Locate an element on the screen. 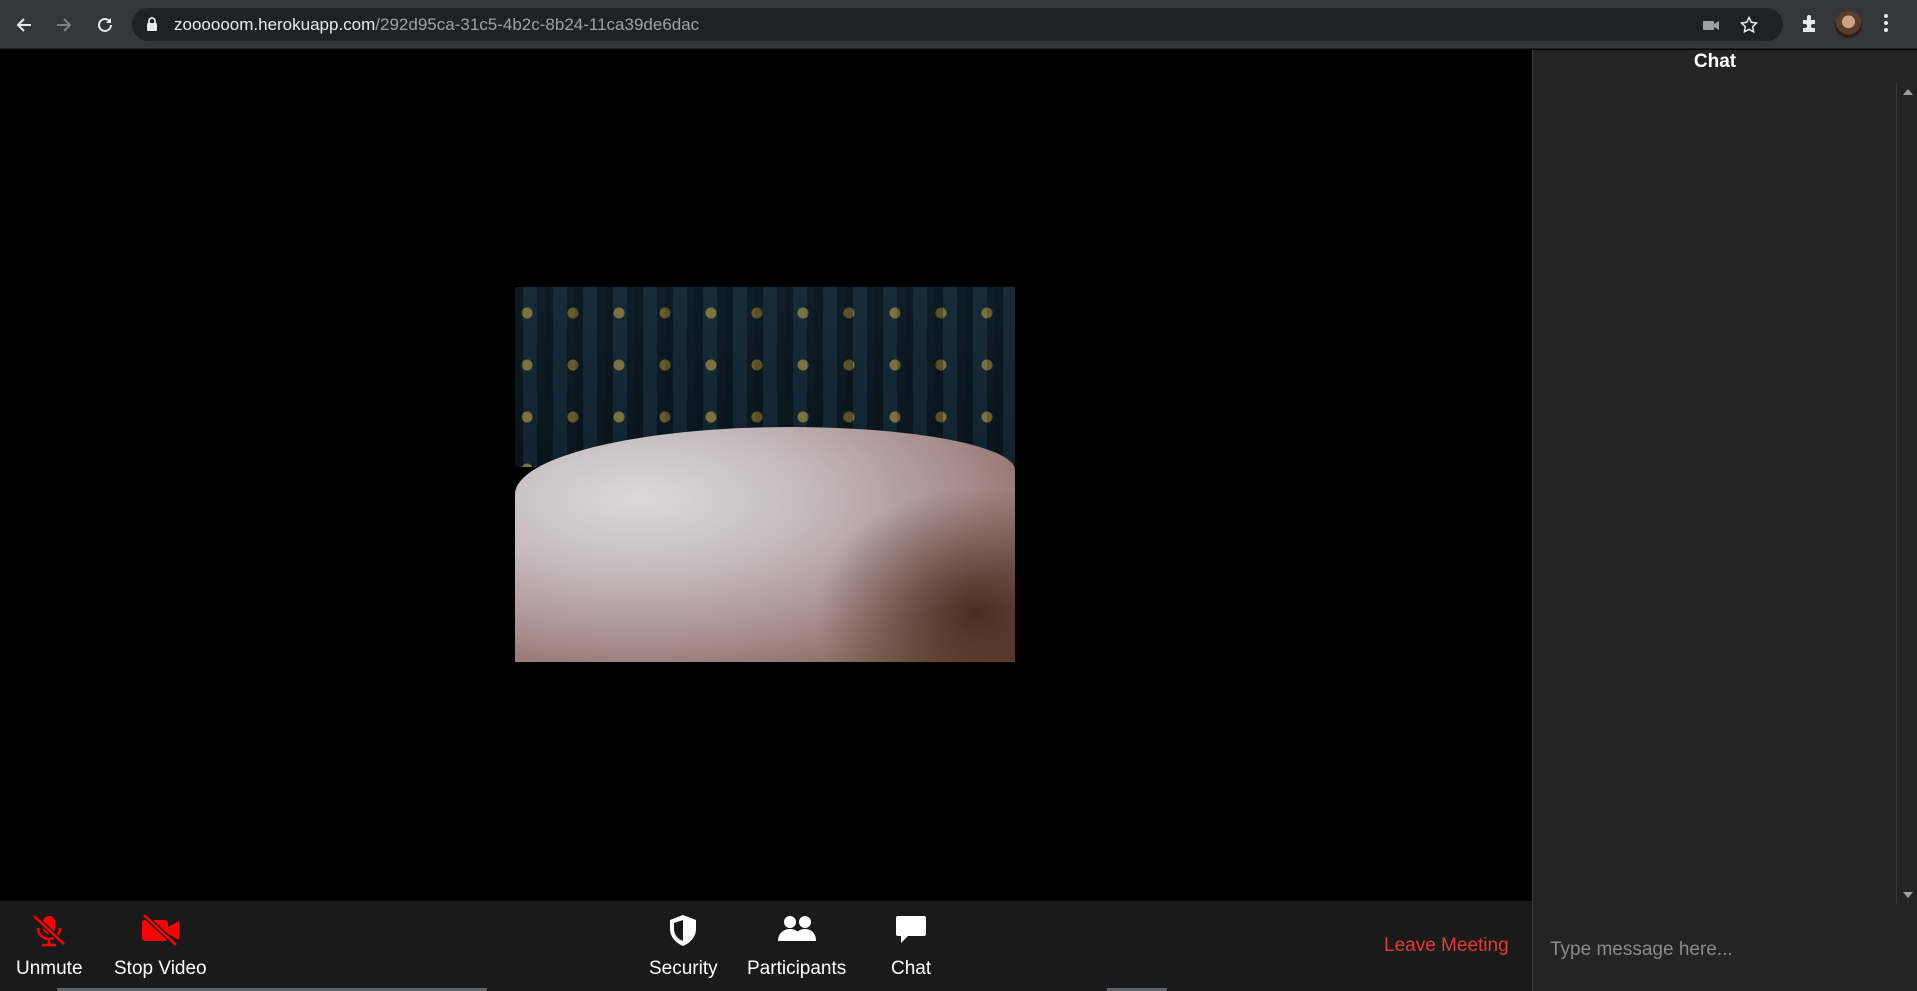 The height and width of the screenshot is (991, 1917). chat-scrollbar is located at coordinates (1906, 493).